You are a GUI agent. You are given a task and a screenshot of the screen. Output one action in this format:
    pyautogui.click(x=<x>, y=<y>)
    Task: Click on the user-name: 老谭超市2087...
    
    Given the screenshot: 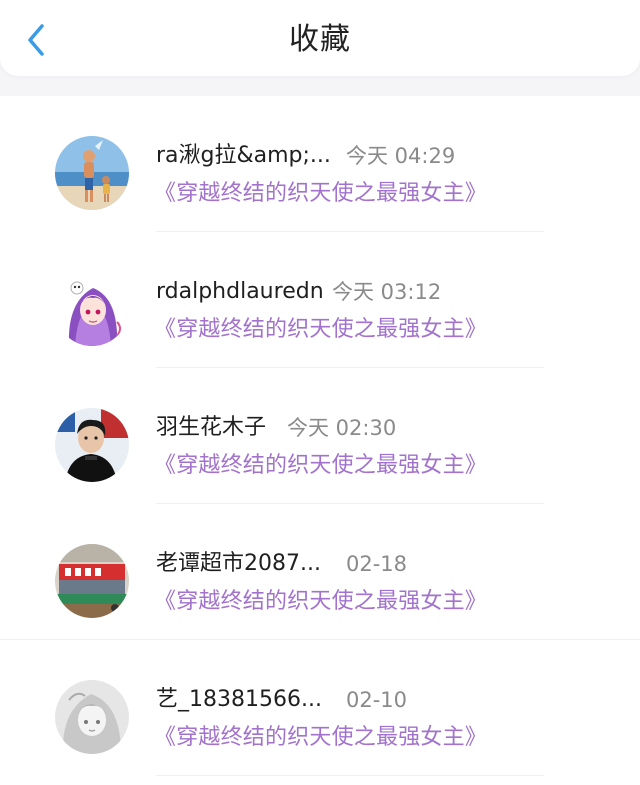 What is the action you would take?
    pyautogui.click(x=238, y=563)
    